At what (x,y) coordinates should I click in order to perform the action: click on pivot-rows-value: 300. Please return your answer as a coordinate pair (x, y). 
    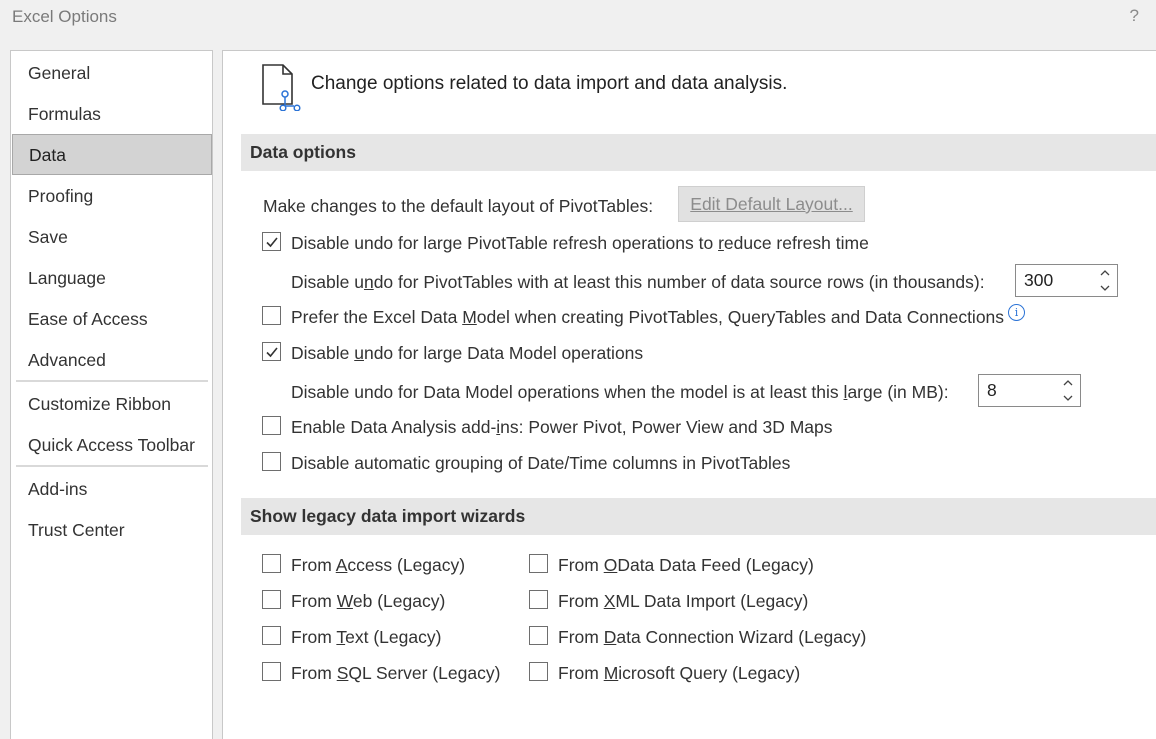
    Looking at the image, I should click on (1039, 280).